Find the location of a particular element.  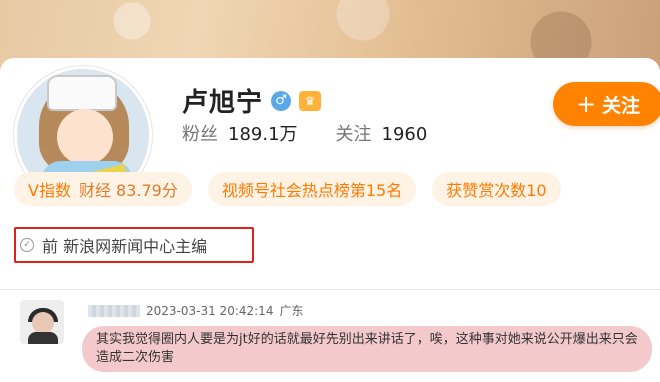

divider is located at coordinates (330, 289).